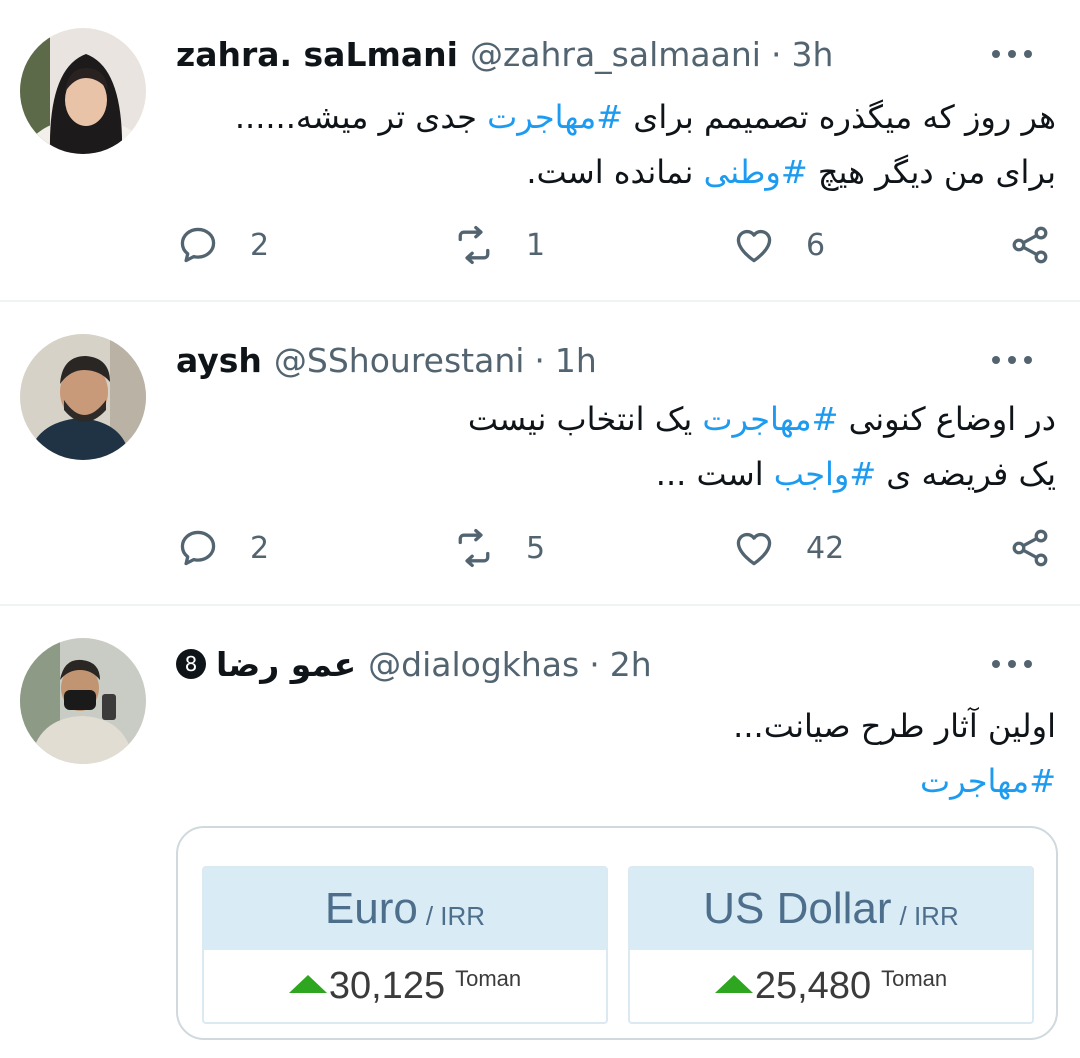  I want to click on exchange-rate-value: 30,125 Toman, so click(405, 986).